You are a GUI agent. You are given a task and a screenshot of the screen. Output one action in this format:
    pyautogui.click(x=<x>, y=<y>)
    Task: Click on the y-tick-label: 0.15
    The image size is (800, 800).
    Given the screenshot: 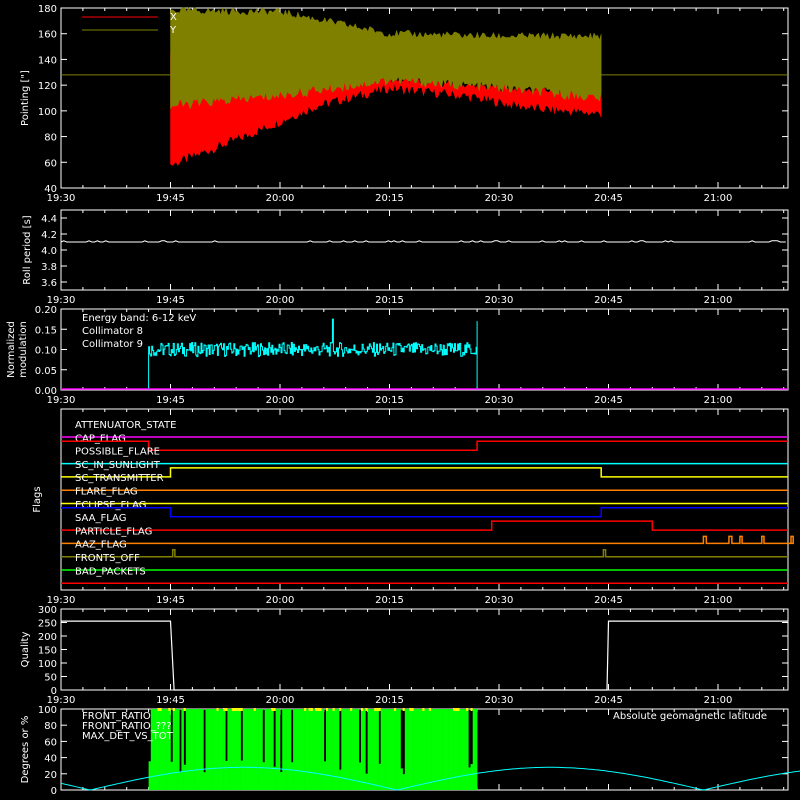 What is the action you would take?
    pyautogui.click(x=46, y=330)
    